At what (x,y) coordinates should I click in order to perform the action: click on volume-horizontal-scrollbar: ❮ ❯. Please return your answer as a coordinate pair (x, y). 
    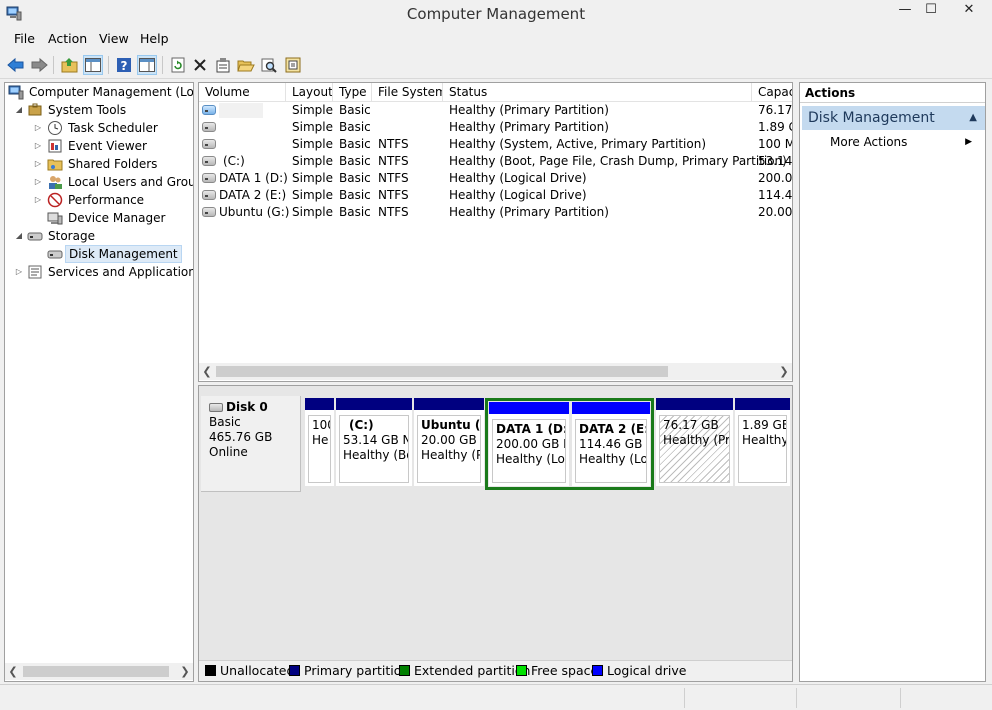
    Looking at the image, I should click on (495, 371).